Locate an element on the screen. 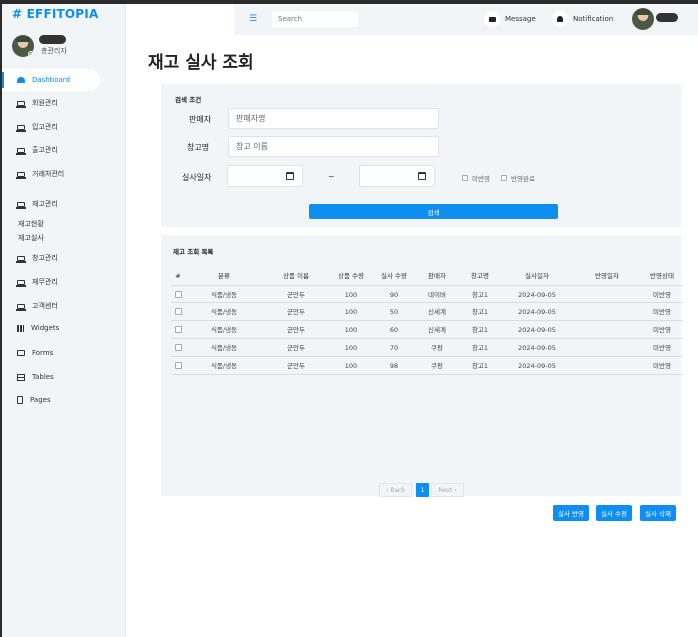  edit-check-button: 실사 수정 is located at coordinates (614, 513).